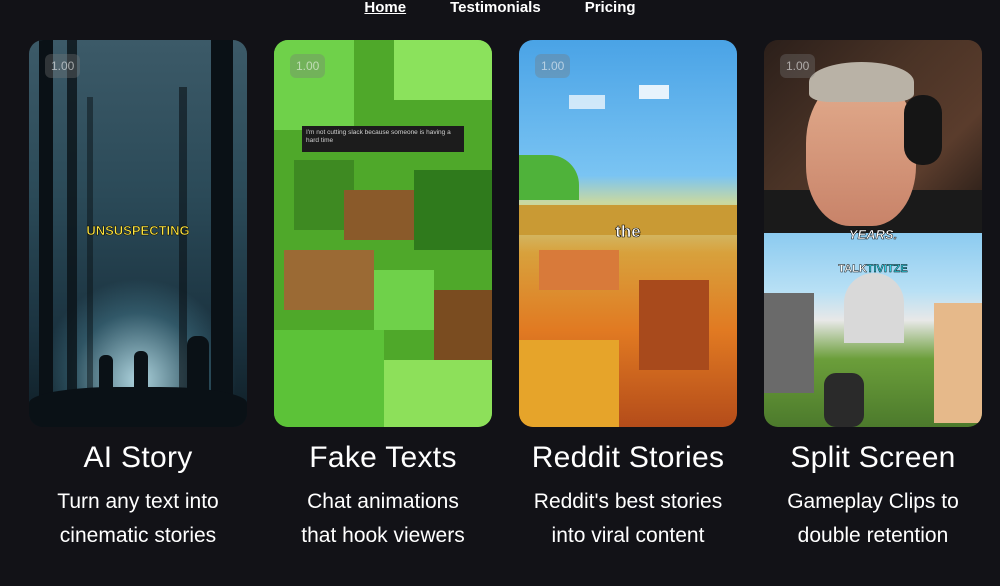 This screenshot has height=586, width=1000. What do you see at coordinates (610, 10) in the screenshot?
I see `nav-pricing-link: Pricing` at bounding box center [610, 10].